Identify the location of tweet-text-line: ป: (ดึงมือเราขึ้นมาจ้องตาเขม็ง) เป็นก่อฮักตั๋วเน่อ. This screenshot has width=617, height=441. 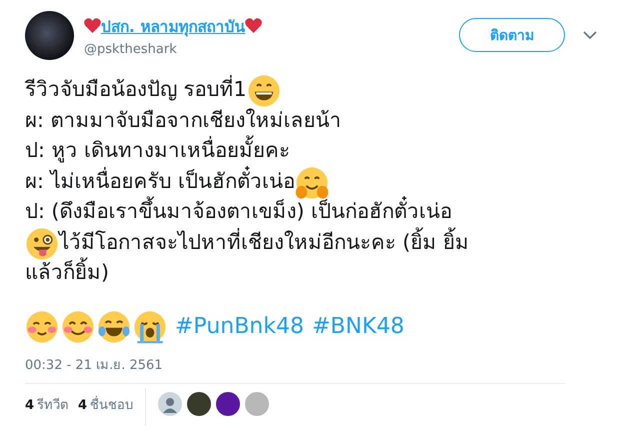
(238, 211).